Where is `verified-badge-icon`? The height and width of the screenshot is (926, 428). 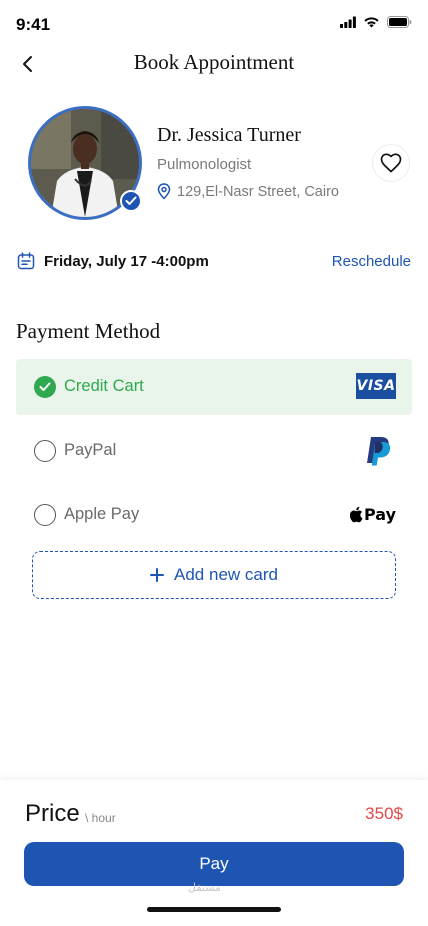
verified-badge-icon is located at coordinates (131, 201).